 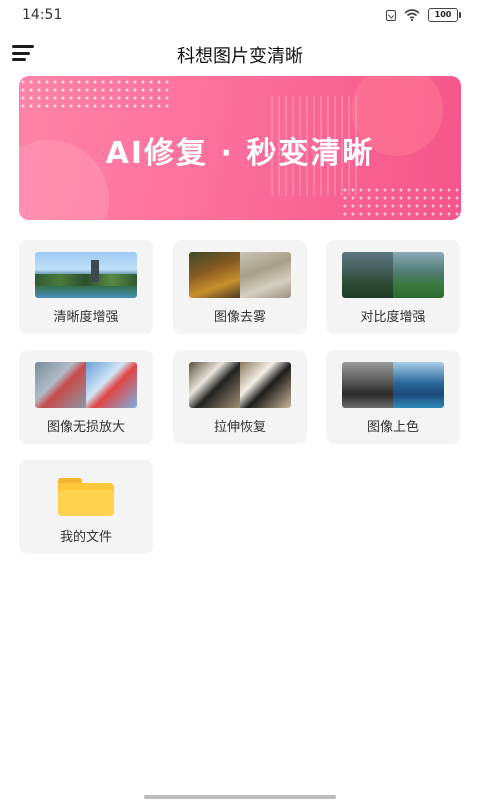 I want to click on status-bar: 14:51 100, so click(x=240, y=15).